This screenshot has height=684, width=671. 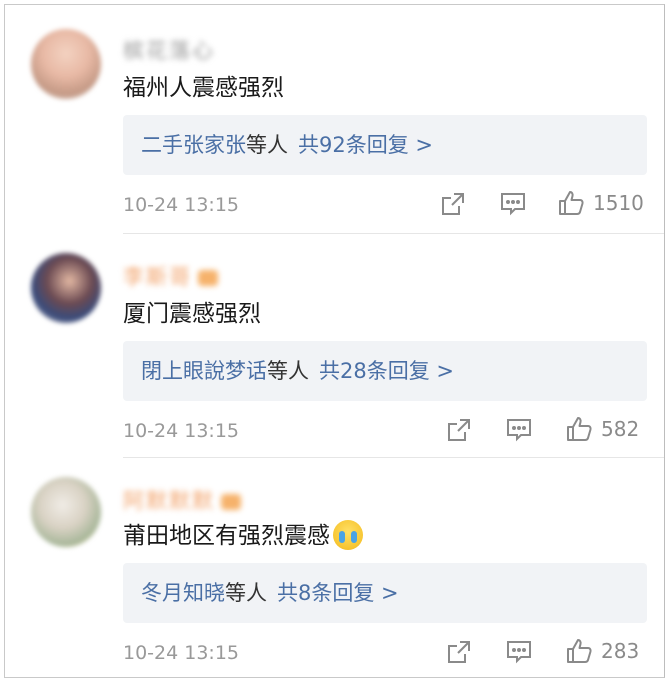 I want to click on reply-count-link: 共92条回复 >, so click(x=365, y=145).